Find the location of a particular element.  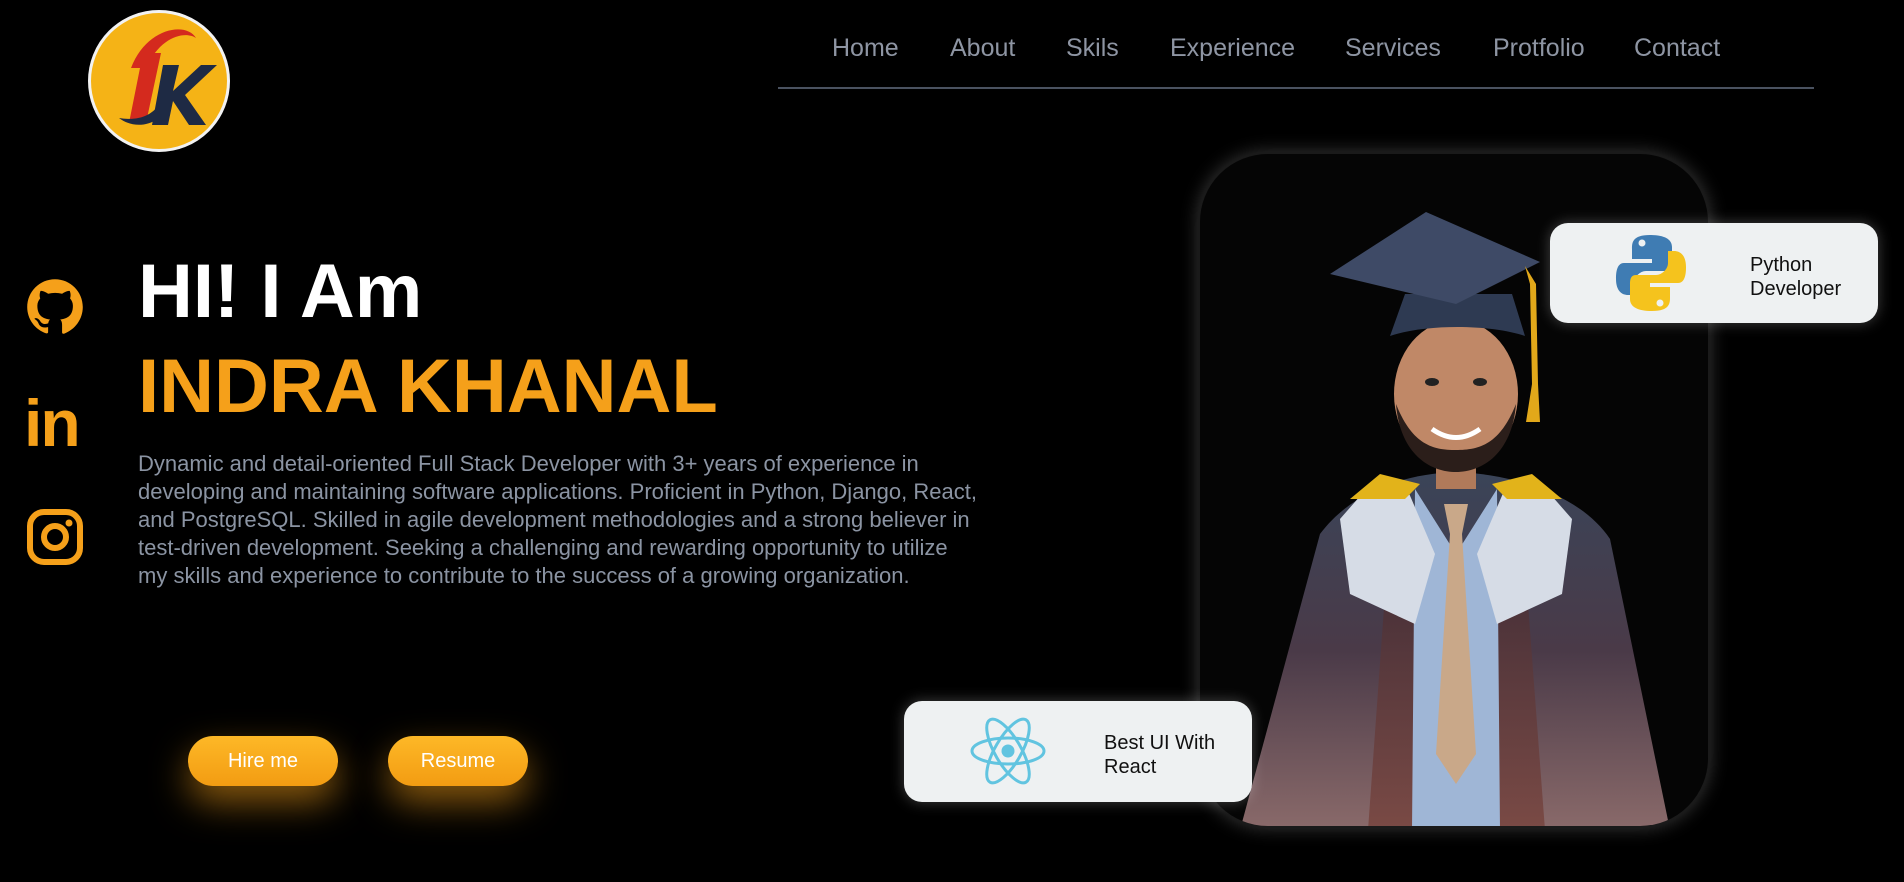

nav-experience: Experience is located at coordinates (1232, 48).